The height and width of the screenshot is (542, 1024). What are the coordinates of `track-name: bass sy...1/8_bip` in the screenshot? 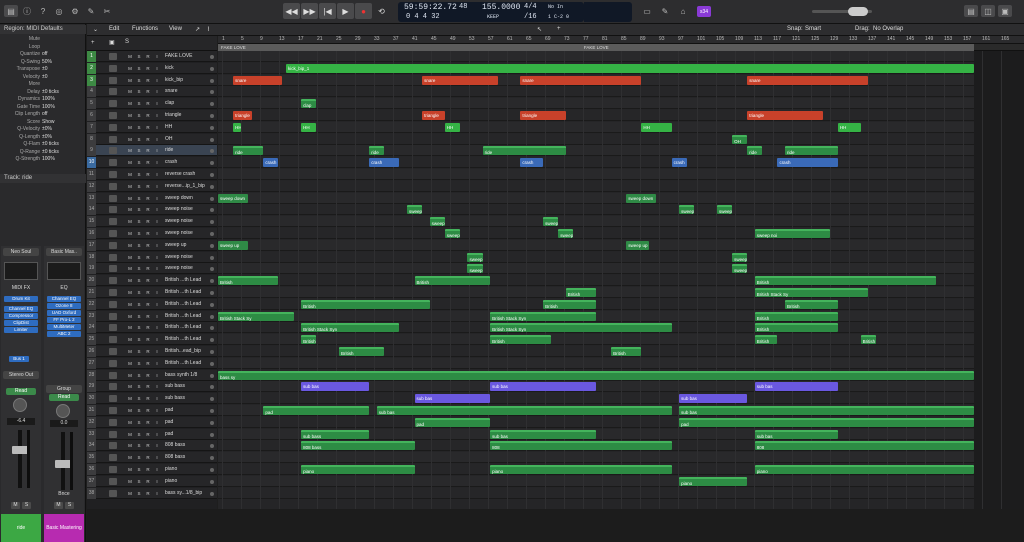 It's located at (183, 493).